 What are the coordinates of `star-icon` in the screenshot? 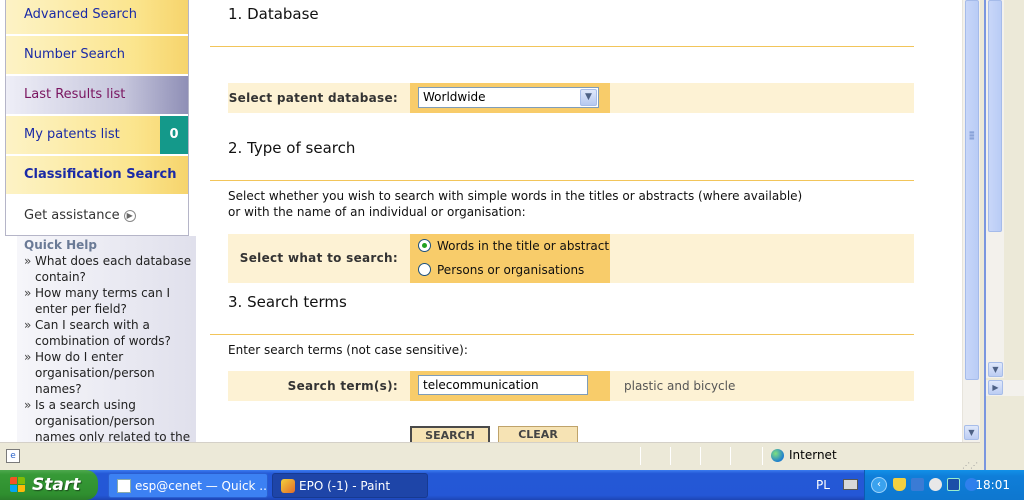 It's located at (917, 484).